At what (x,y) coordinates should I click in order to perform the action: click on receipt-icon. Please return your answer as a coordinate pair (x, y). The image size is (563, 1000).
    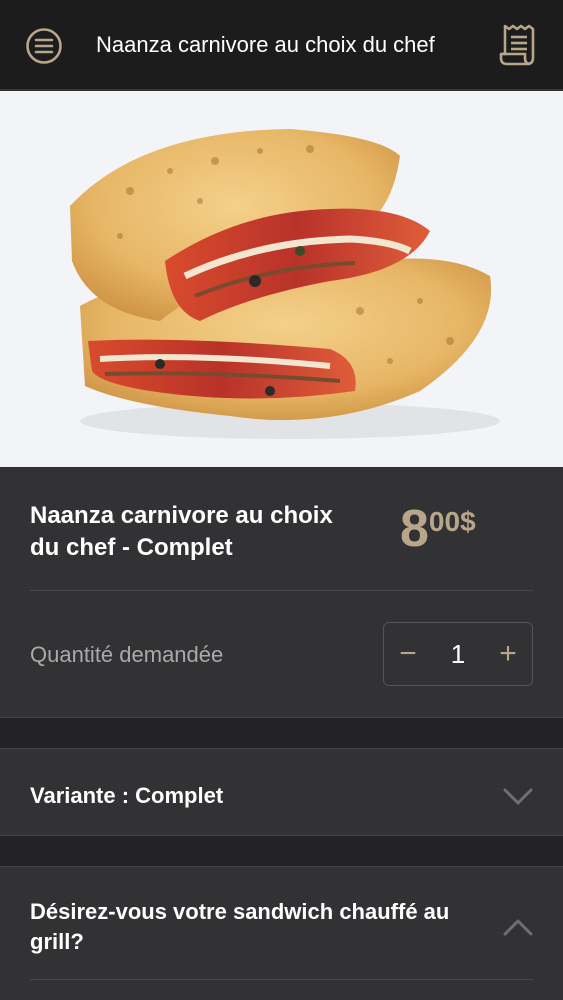
    Looking at the image, I should click on (517, 45).